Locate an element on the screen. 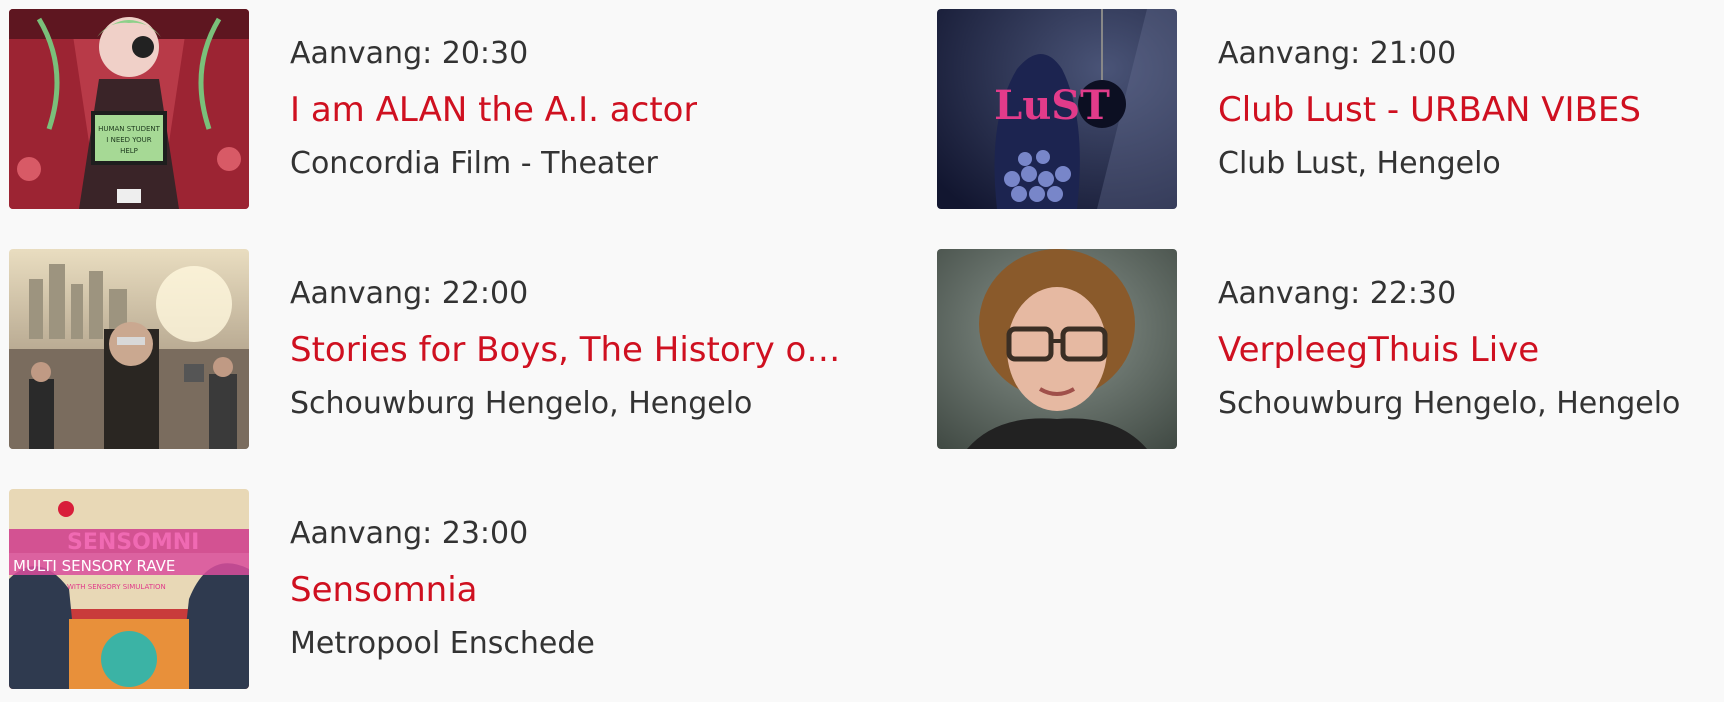 This screenshot has height=702, width=1724. event-start-time: Aanvang: 22:30 is located at coordinates (1337, 293).